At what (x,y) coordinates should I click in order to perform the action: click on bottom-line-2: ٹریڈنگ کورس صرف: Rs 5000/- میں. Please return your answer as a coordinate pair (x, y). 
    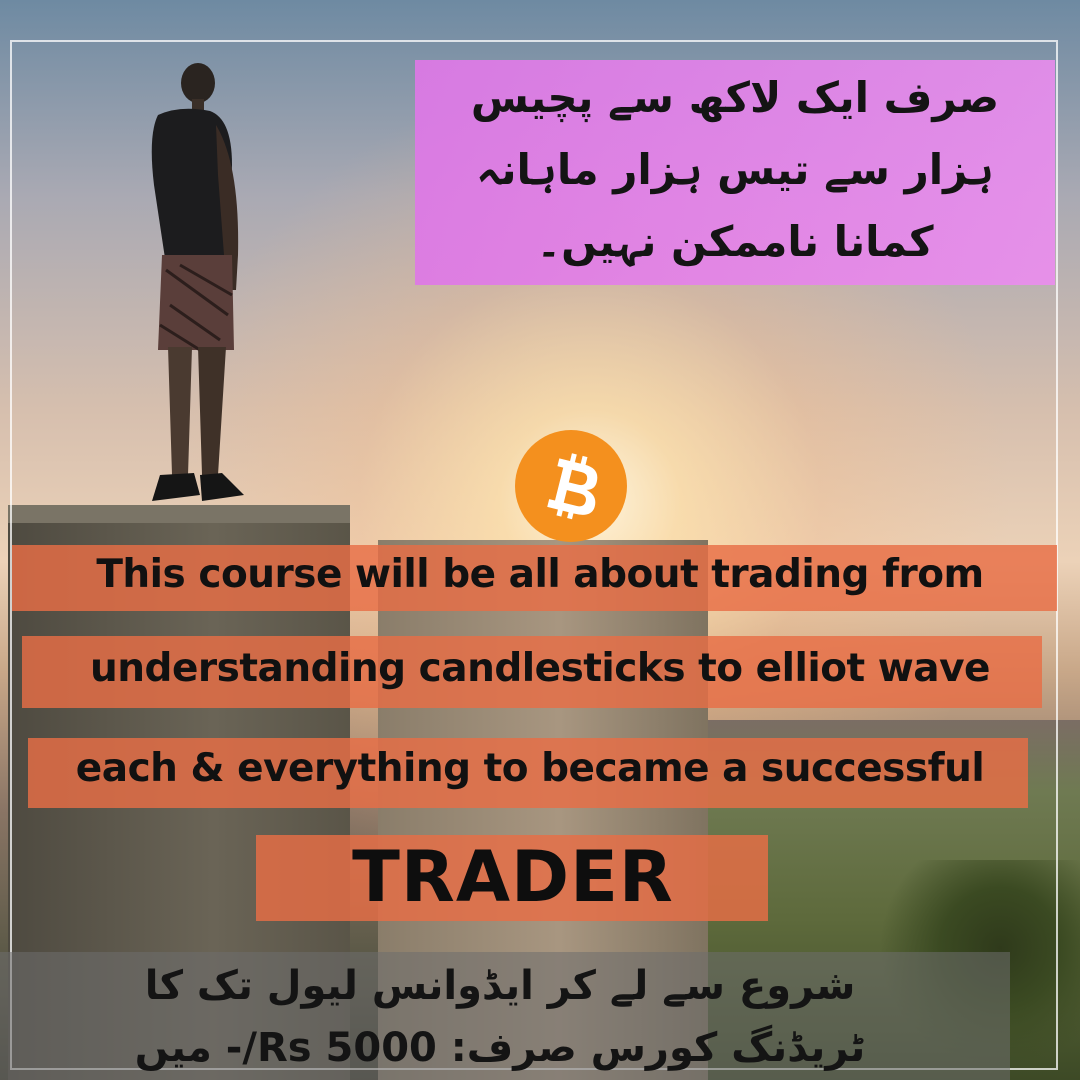
    Looking at the image, I should click on (500, 1048).